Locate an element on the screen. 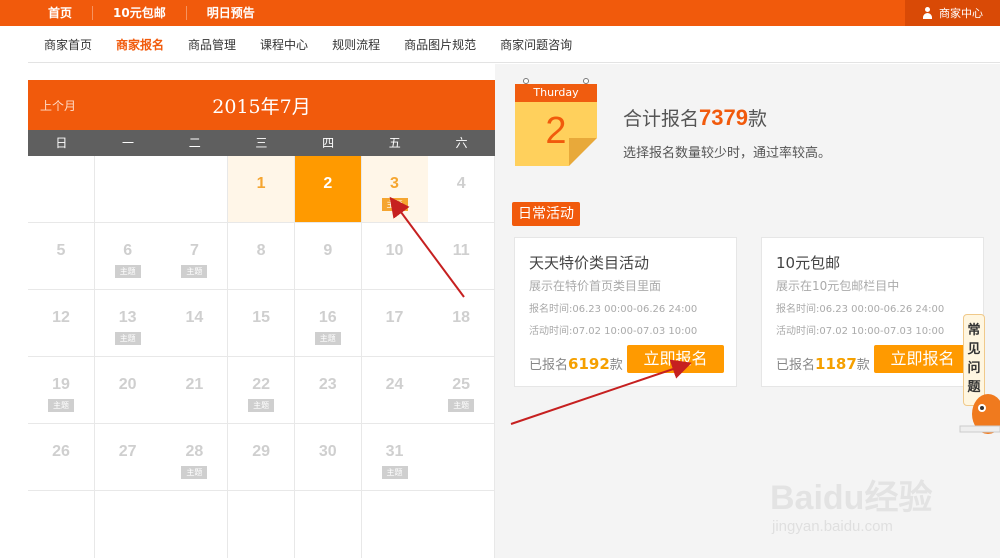 This screenshot has width=1000, height=558. calendar-day-cell: 3 主题 is located at coordinates (395, 189).